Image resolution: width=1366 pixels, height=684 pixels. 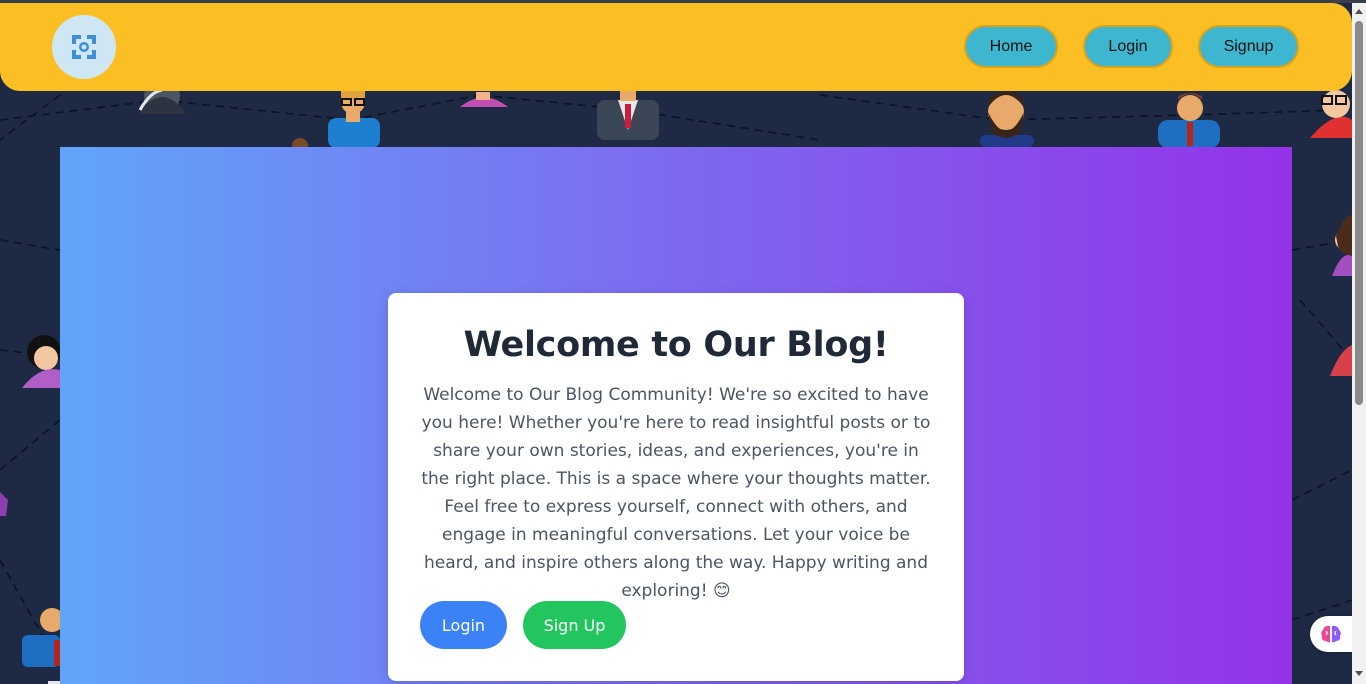 I want to click on signup-button: Sign Up, so click(x=574, y=625).